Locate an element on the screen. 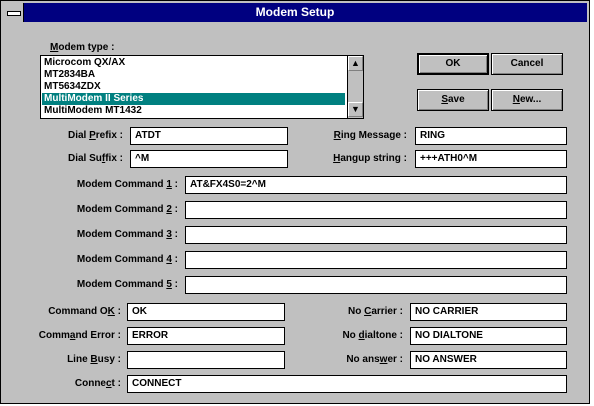 This screenshot has width=594, height=406. ring-message-label: Ring Message : is located at coordinates (370, 135).